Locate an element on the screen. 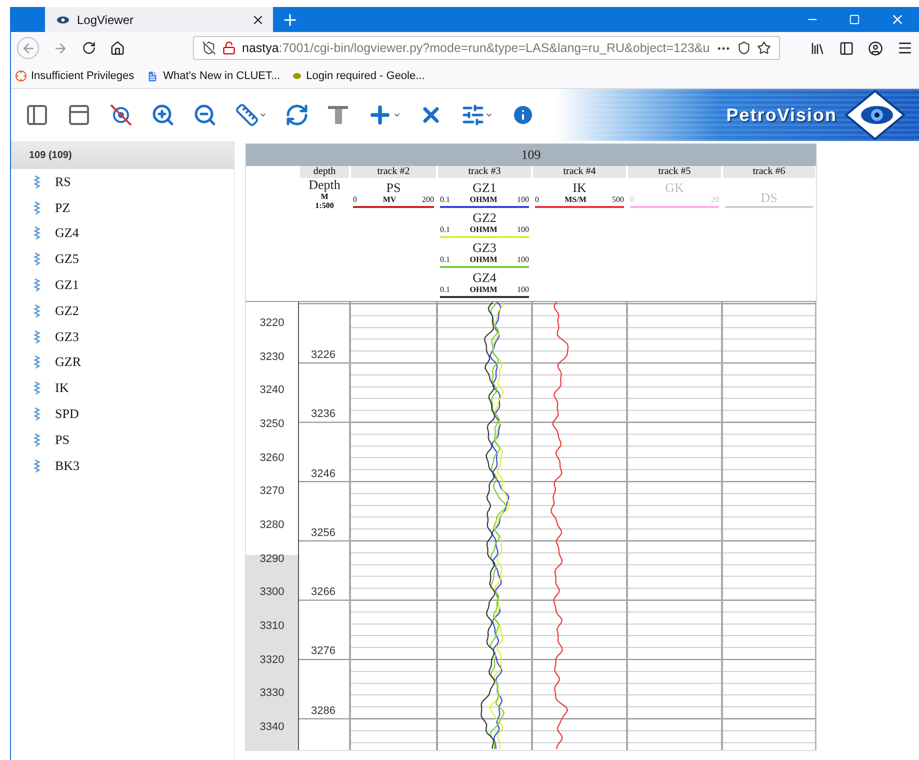  curve-name: PS is located at coordinates (62, 440).